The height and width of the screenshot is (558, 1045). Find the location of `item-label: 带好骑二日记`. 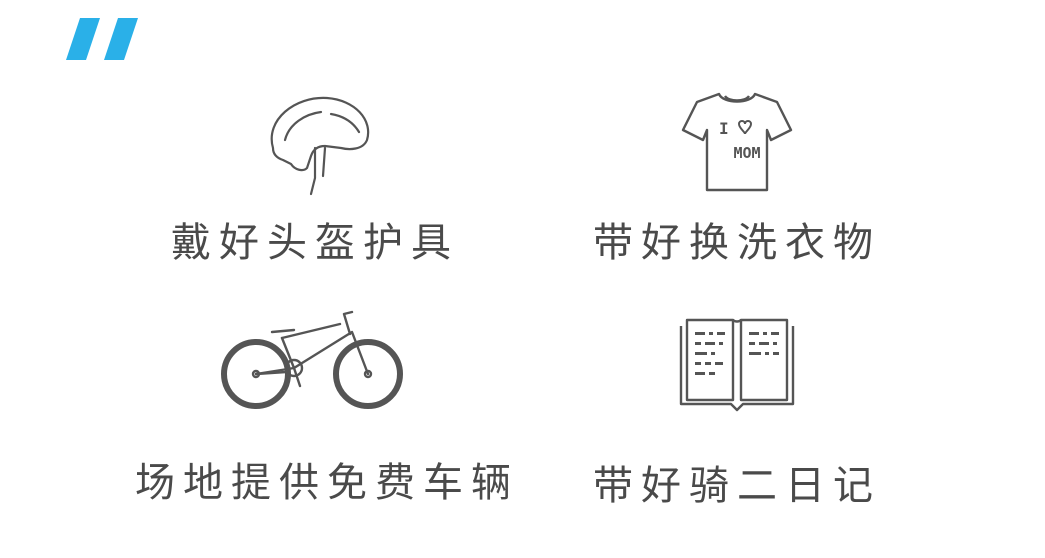

item-label: 带好骑二日记 is located at coordinates (737, 486).